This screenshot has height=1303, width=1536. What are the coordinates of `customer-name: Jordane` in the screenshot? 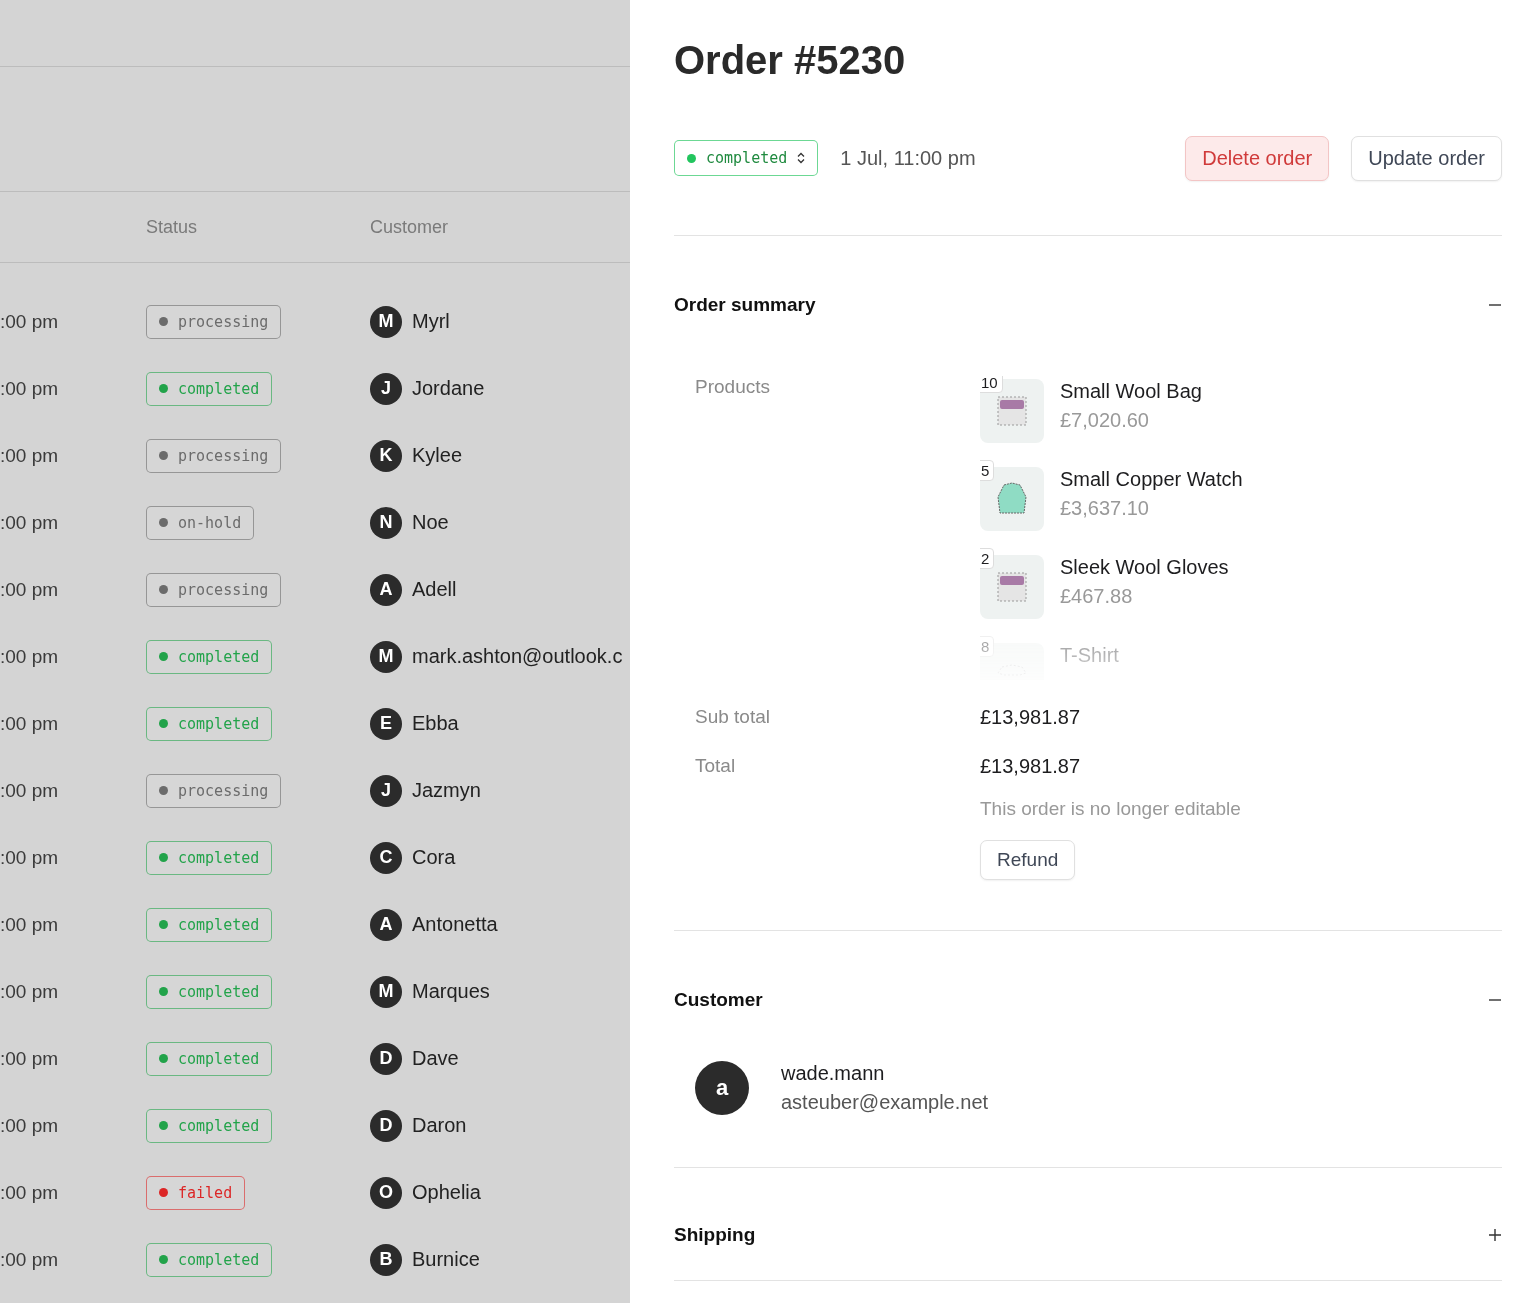 It's located at (448, 388).